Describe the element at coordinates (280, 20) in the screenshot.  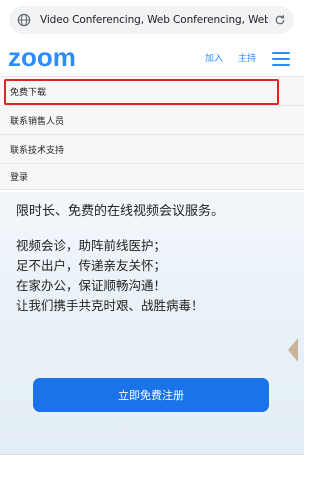
I see `reload-icon` at that location.